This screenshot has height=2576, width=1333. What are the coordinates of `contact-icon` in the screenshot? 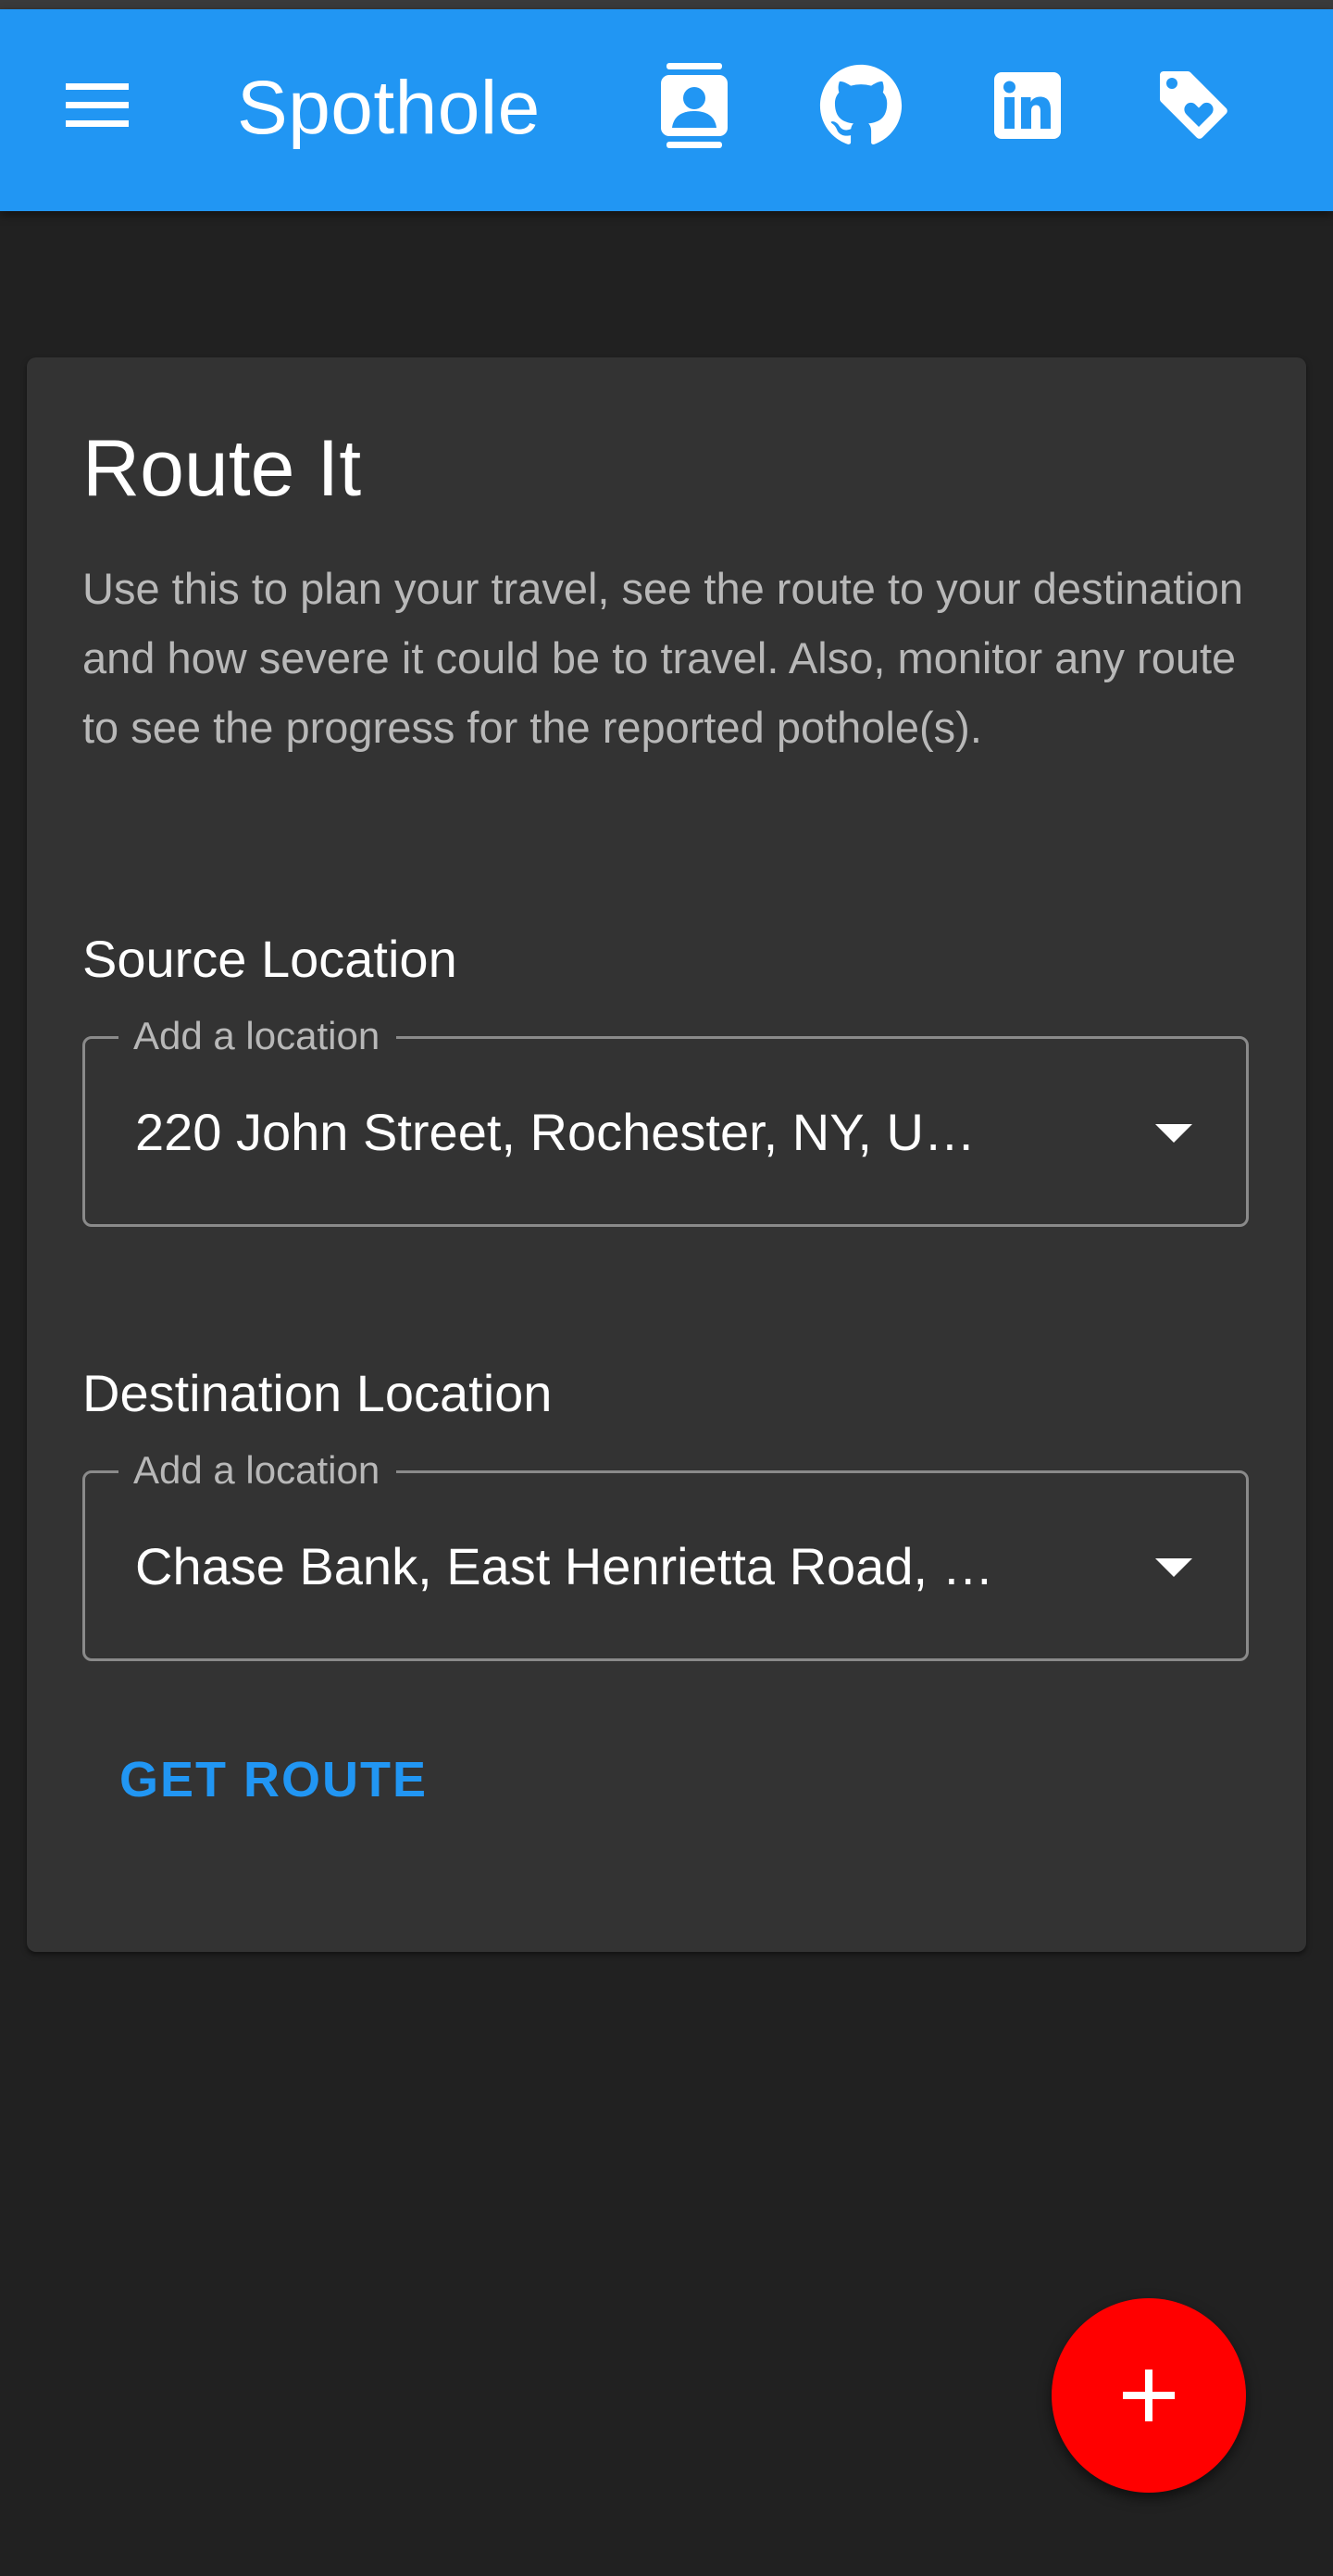 It's located at (694, 105).